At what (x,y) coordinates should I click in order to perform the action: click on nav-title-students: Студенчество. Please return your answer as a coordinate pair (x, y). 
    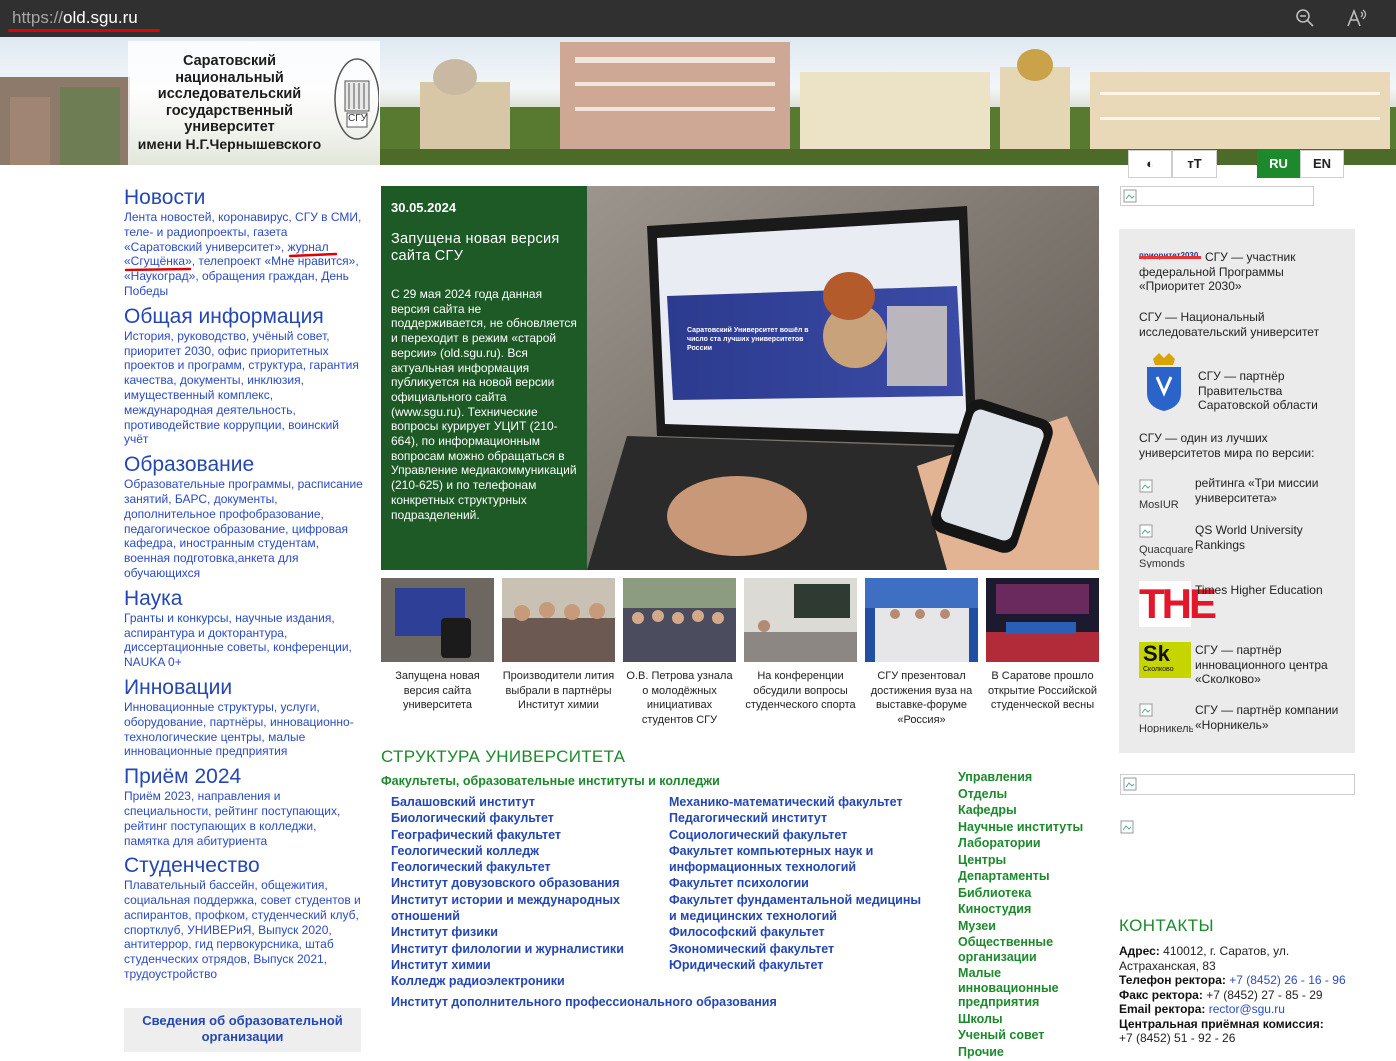
    Looking at the image, I should click on (244, 866).